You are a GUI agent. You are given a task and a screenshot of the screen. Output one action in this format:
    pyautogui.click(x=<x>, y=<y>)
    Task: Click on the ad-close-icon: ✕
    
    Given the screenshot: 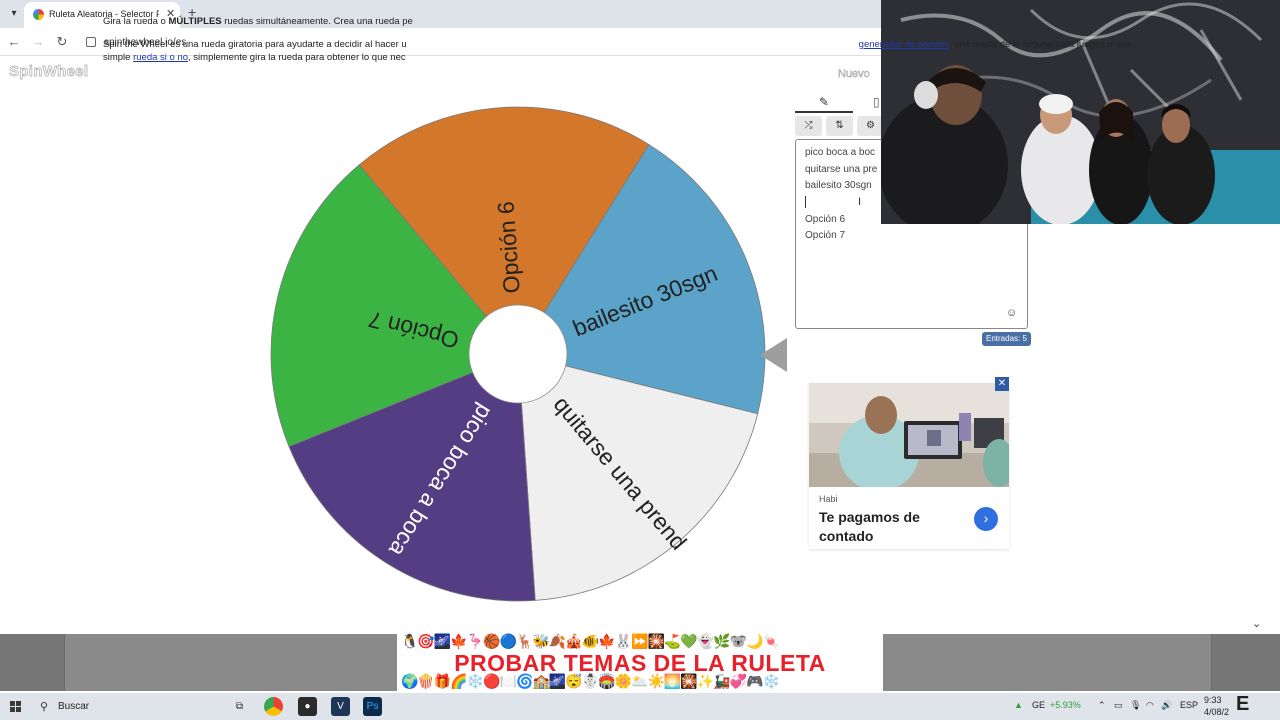 What is the action you would take?
    pyautogui.click(x=1002, y=384)
    